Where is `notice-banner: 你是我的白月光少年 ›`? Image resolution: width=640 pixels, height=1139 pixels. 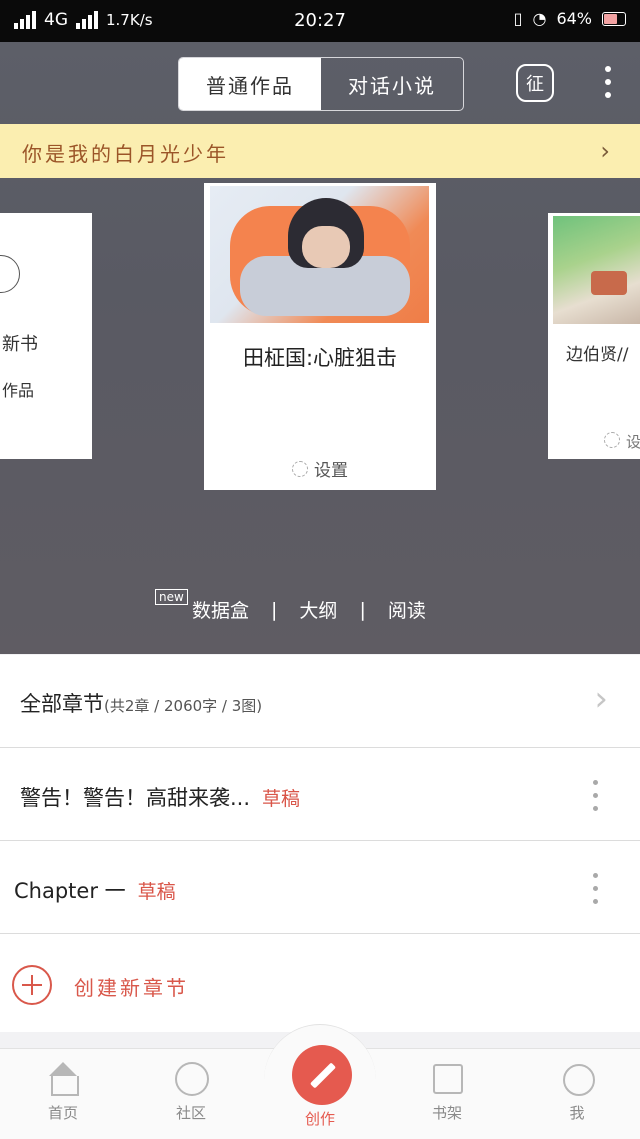 notice-banner: 你是我的白月光少年 › is located at coordinates (320, 151).